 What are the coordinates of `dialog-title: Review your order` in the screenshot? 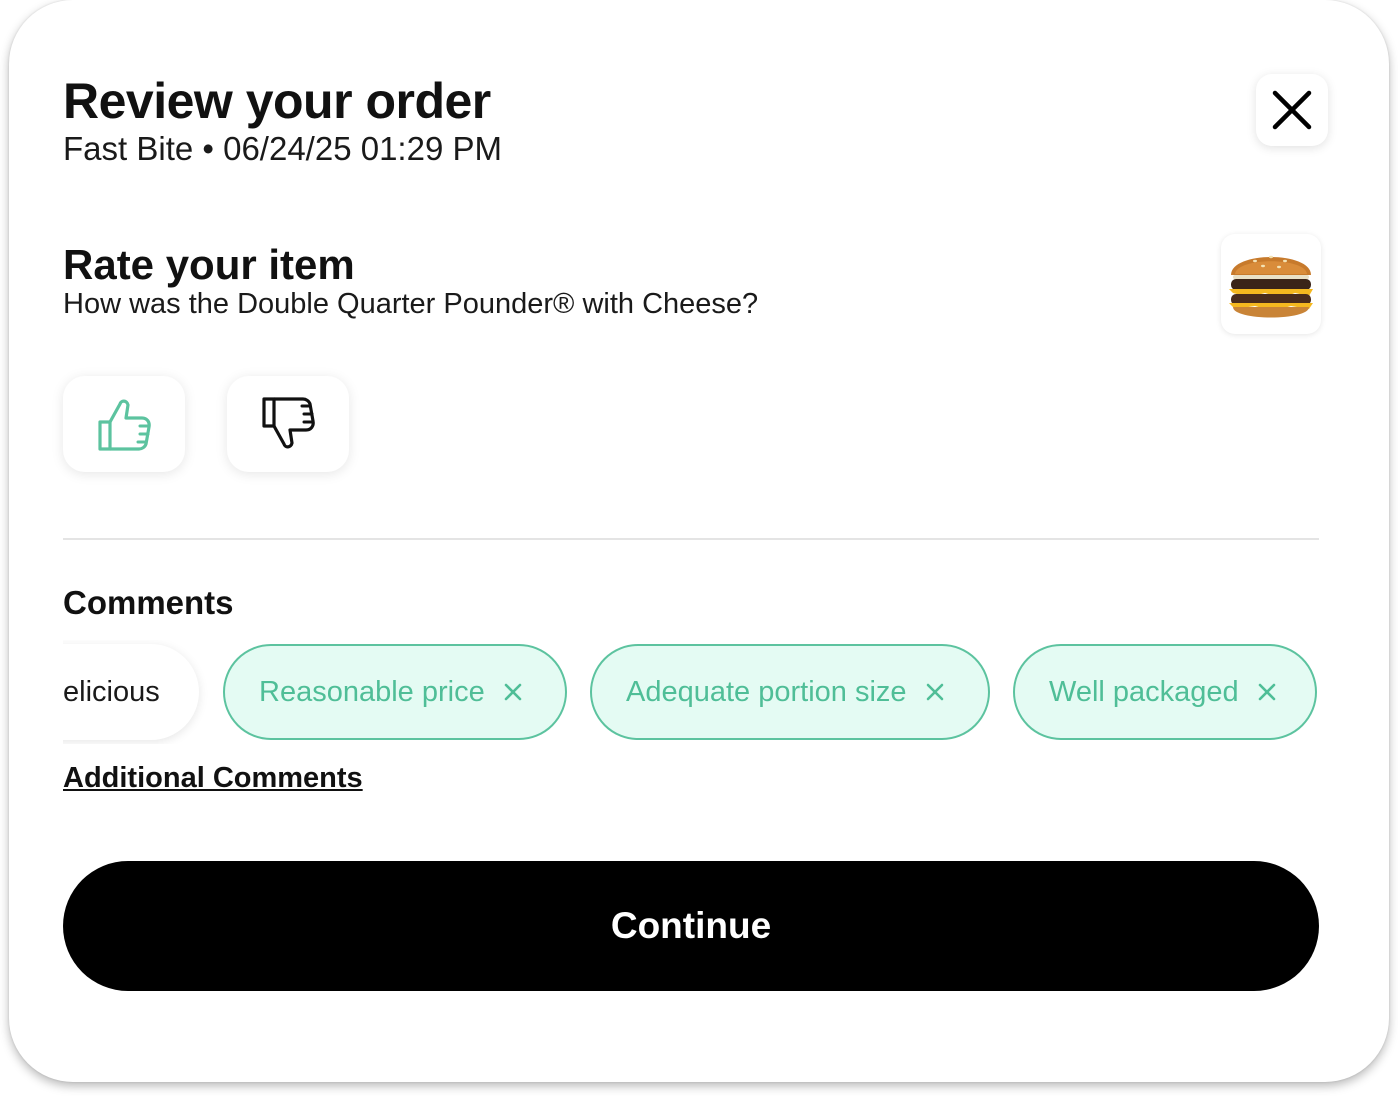 It's located at (277, 101).